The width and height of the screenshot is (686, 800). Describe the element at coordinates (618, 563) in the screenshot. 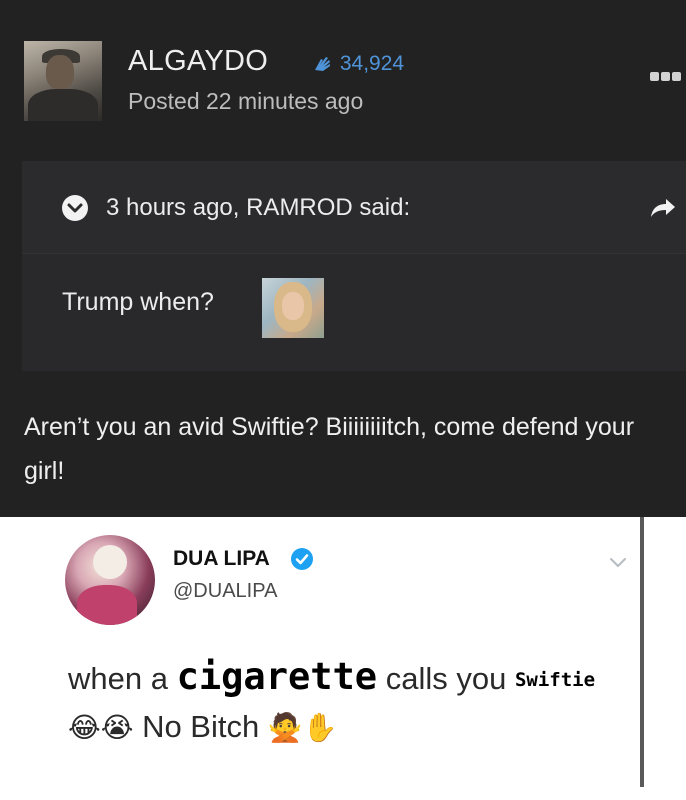

I see `caret-down-icon` at that location.